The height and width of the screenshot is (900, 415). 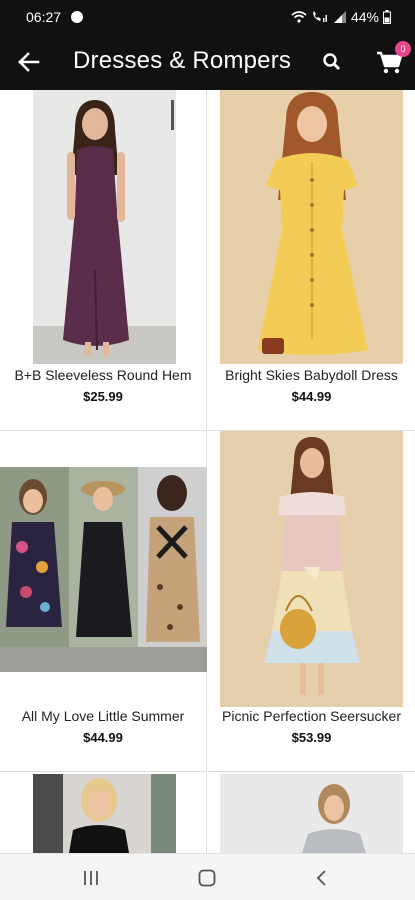 I want to click on back-button, so click(x=29, y=62).